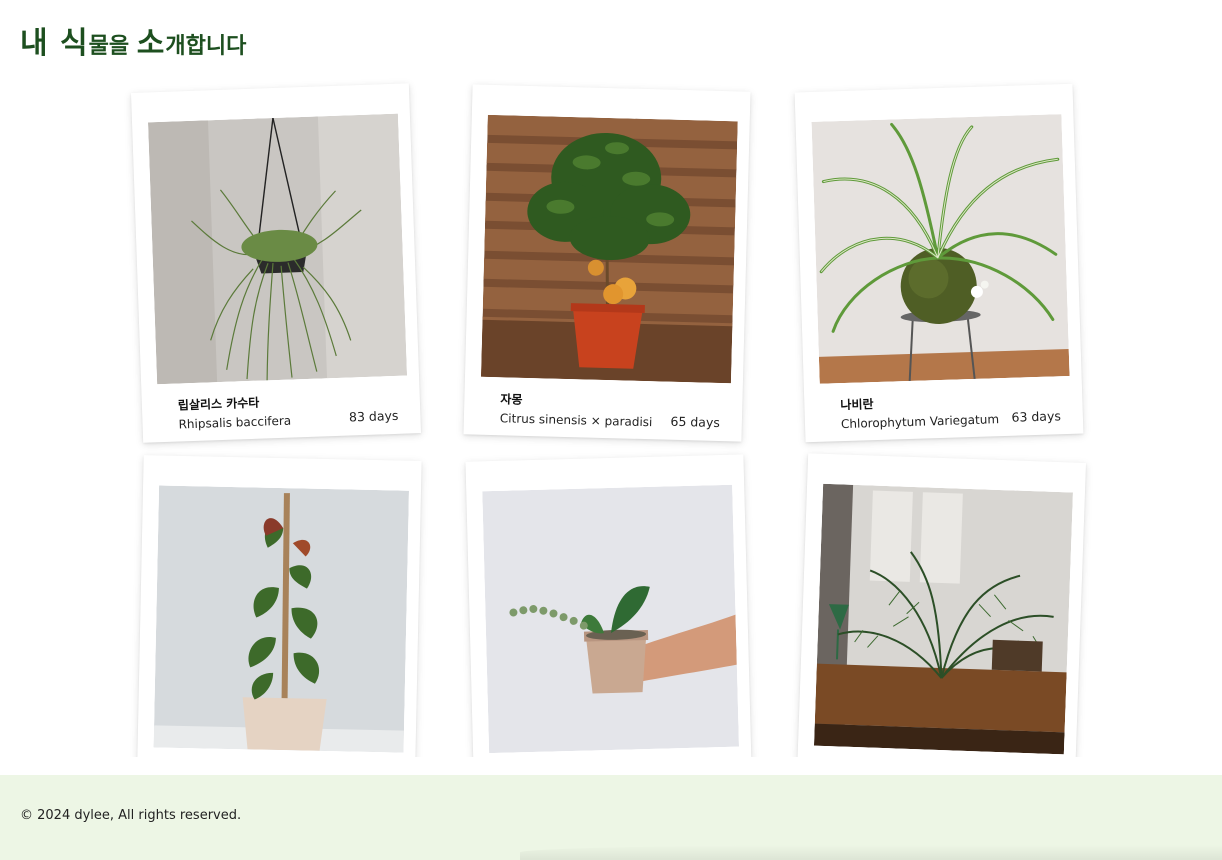 The width and height of the screenshot is (1222, 860). What do you see at coordinates (131, 815) in the screenshot?
I see `footer-copyright: © 2024 dylee, All rights reserved.` at bounding box center [131, 815].